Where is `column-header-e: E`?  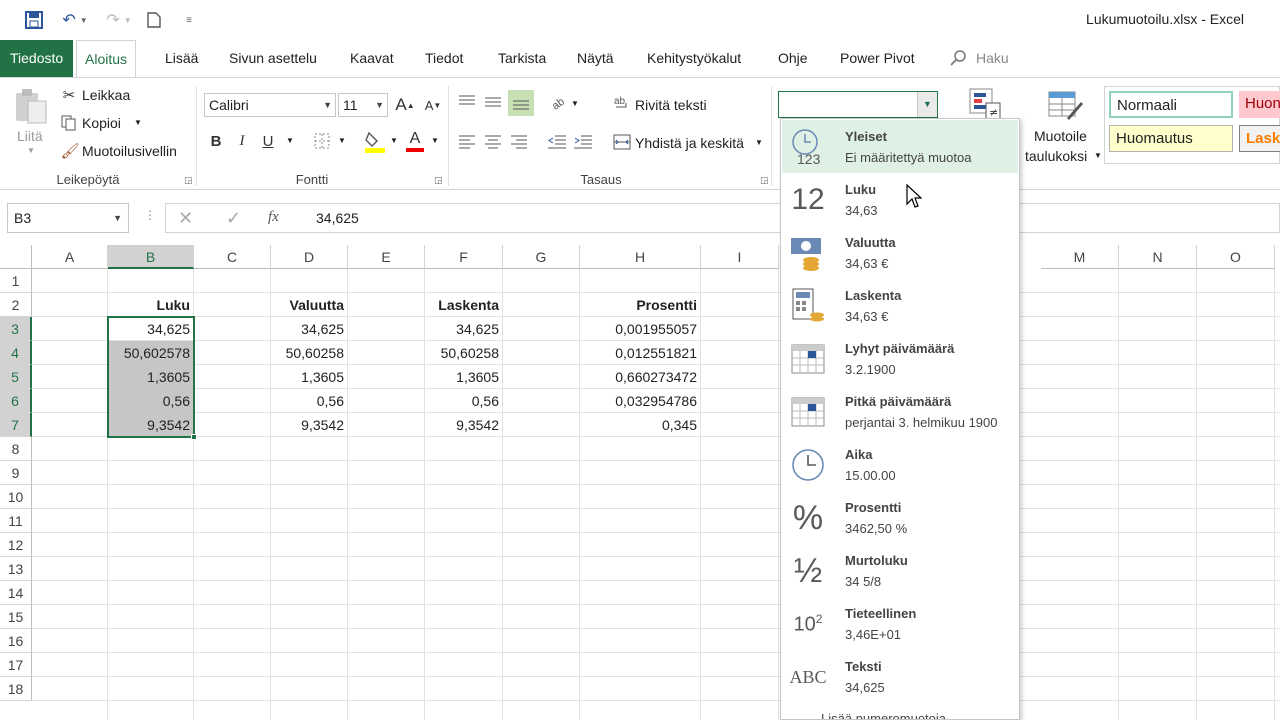
column-header-e: E is located at coordinates (386, 257).